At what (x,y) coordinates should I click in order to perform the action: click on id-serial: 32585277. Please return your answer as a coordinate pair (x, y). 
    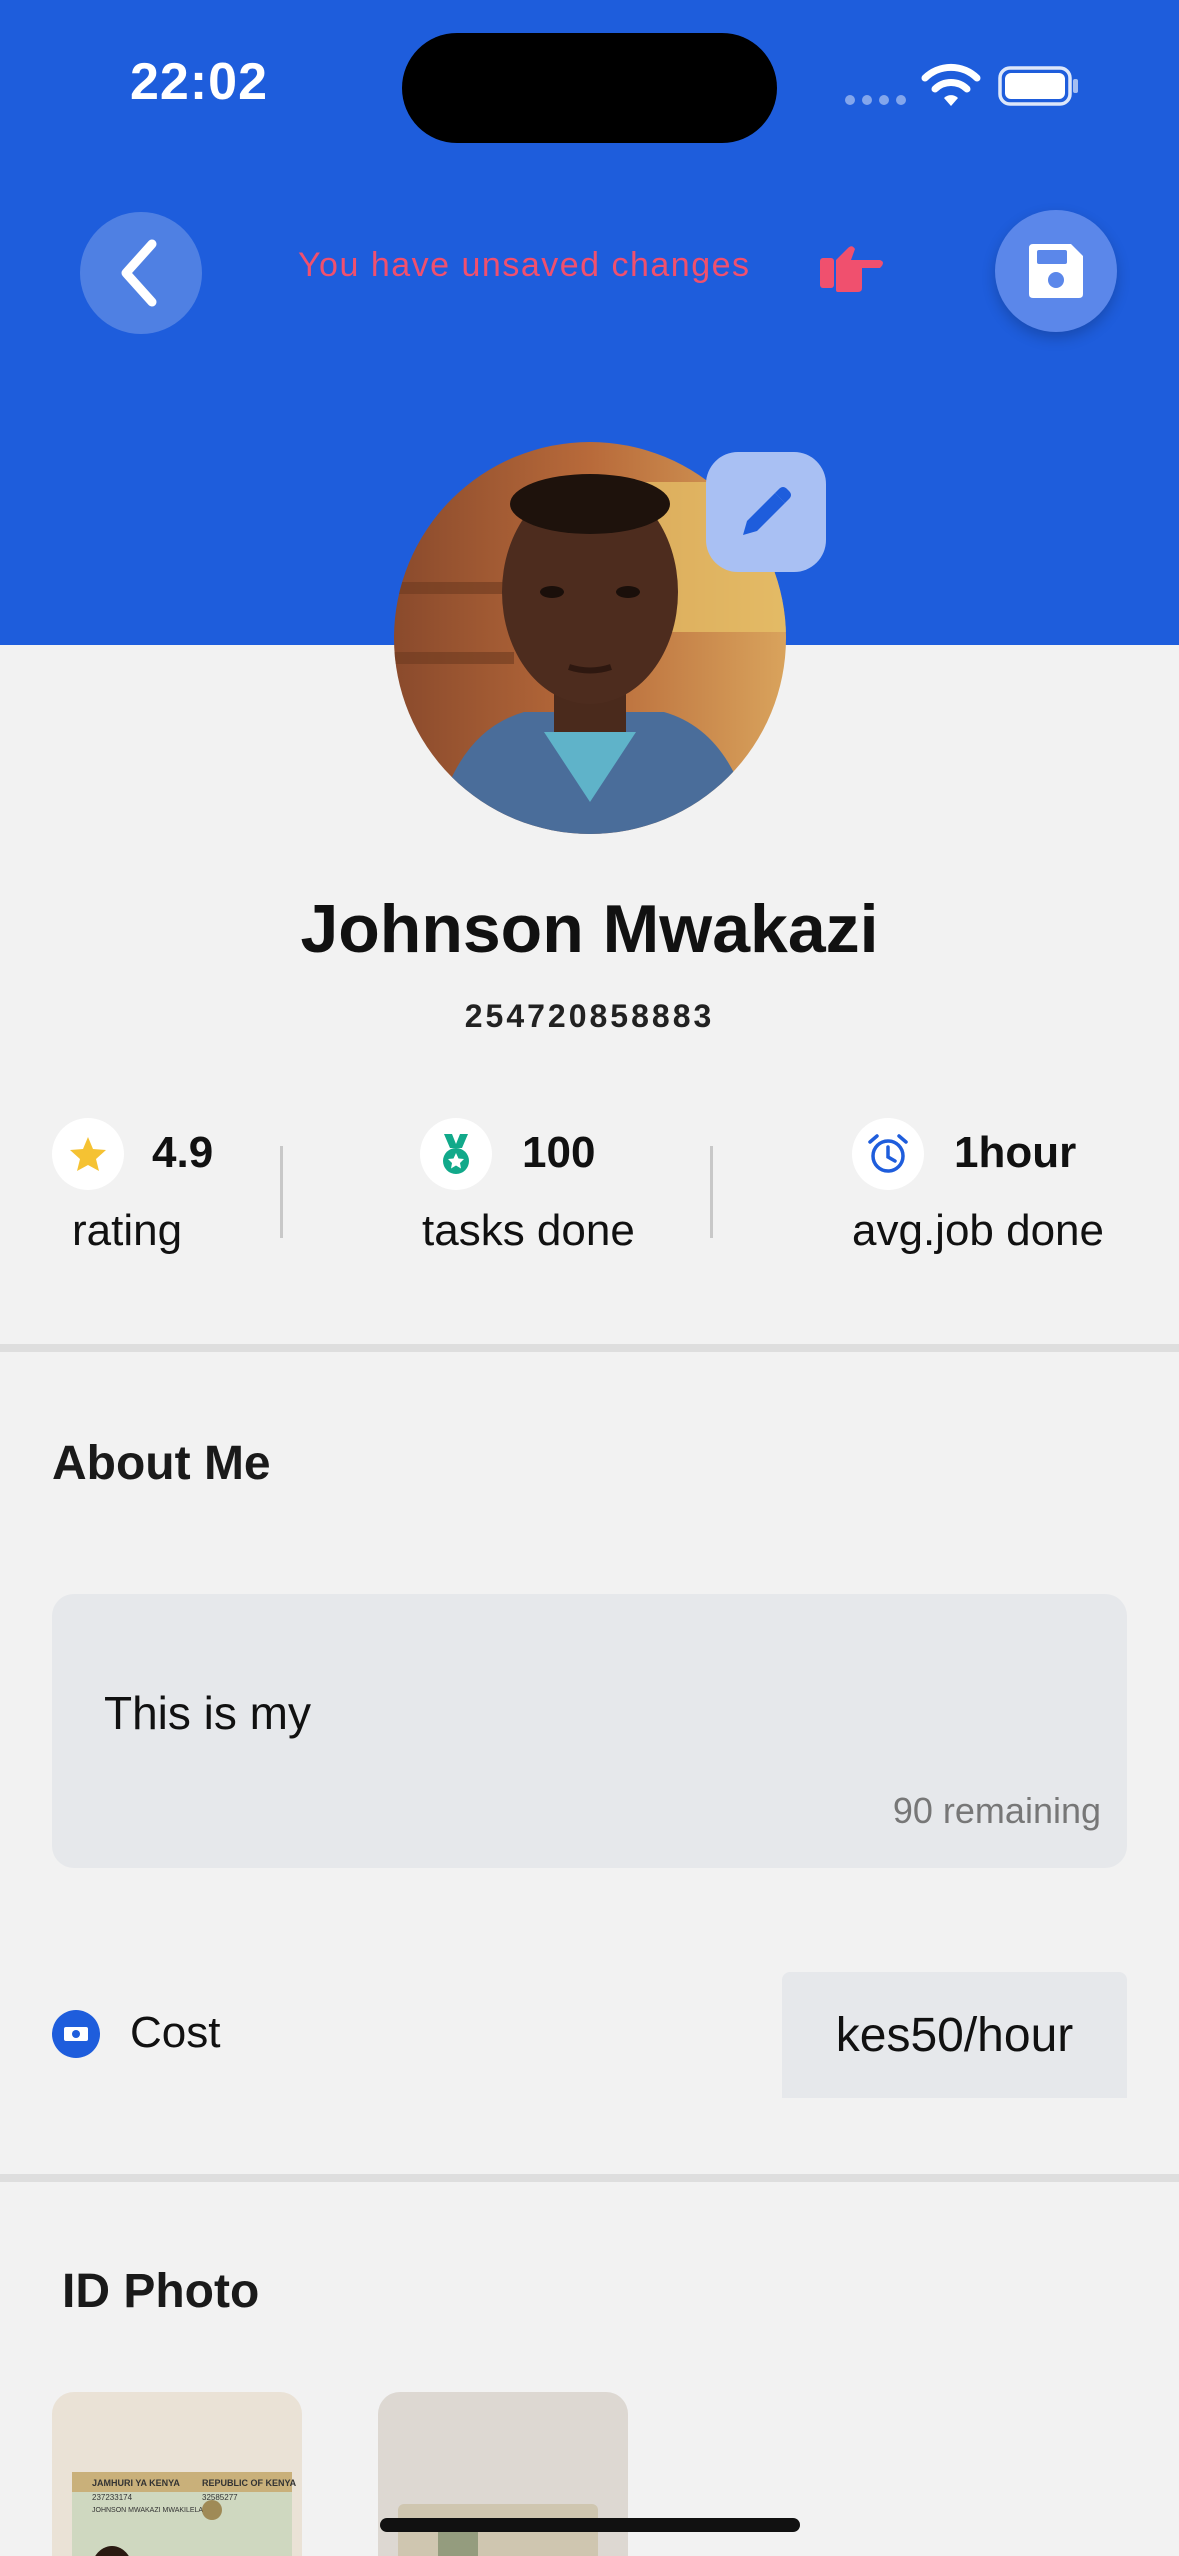
    Looking at the image, I should click on (220, 2497).